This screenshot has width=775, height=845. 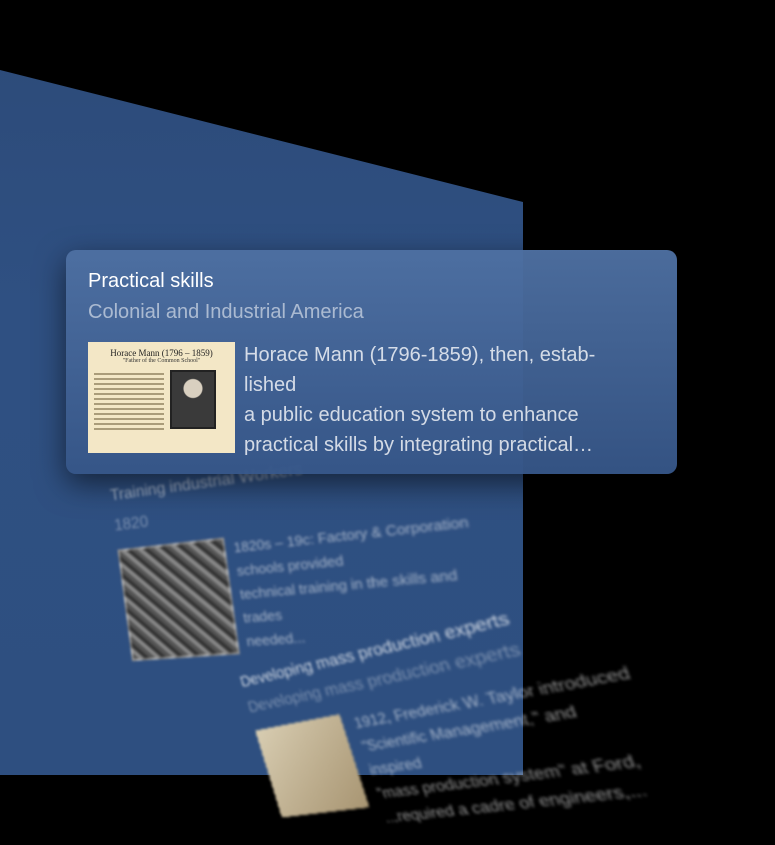 What do you see at coordinates (270, 385) in the screenshot?
I see `body-line: lished` at bounding box center [270, 385].